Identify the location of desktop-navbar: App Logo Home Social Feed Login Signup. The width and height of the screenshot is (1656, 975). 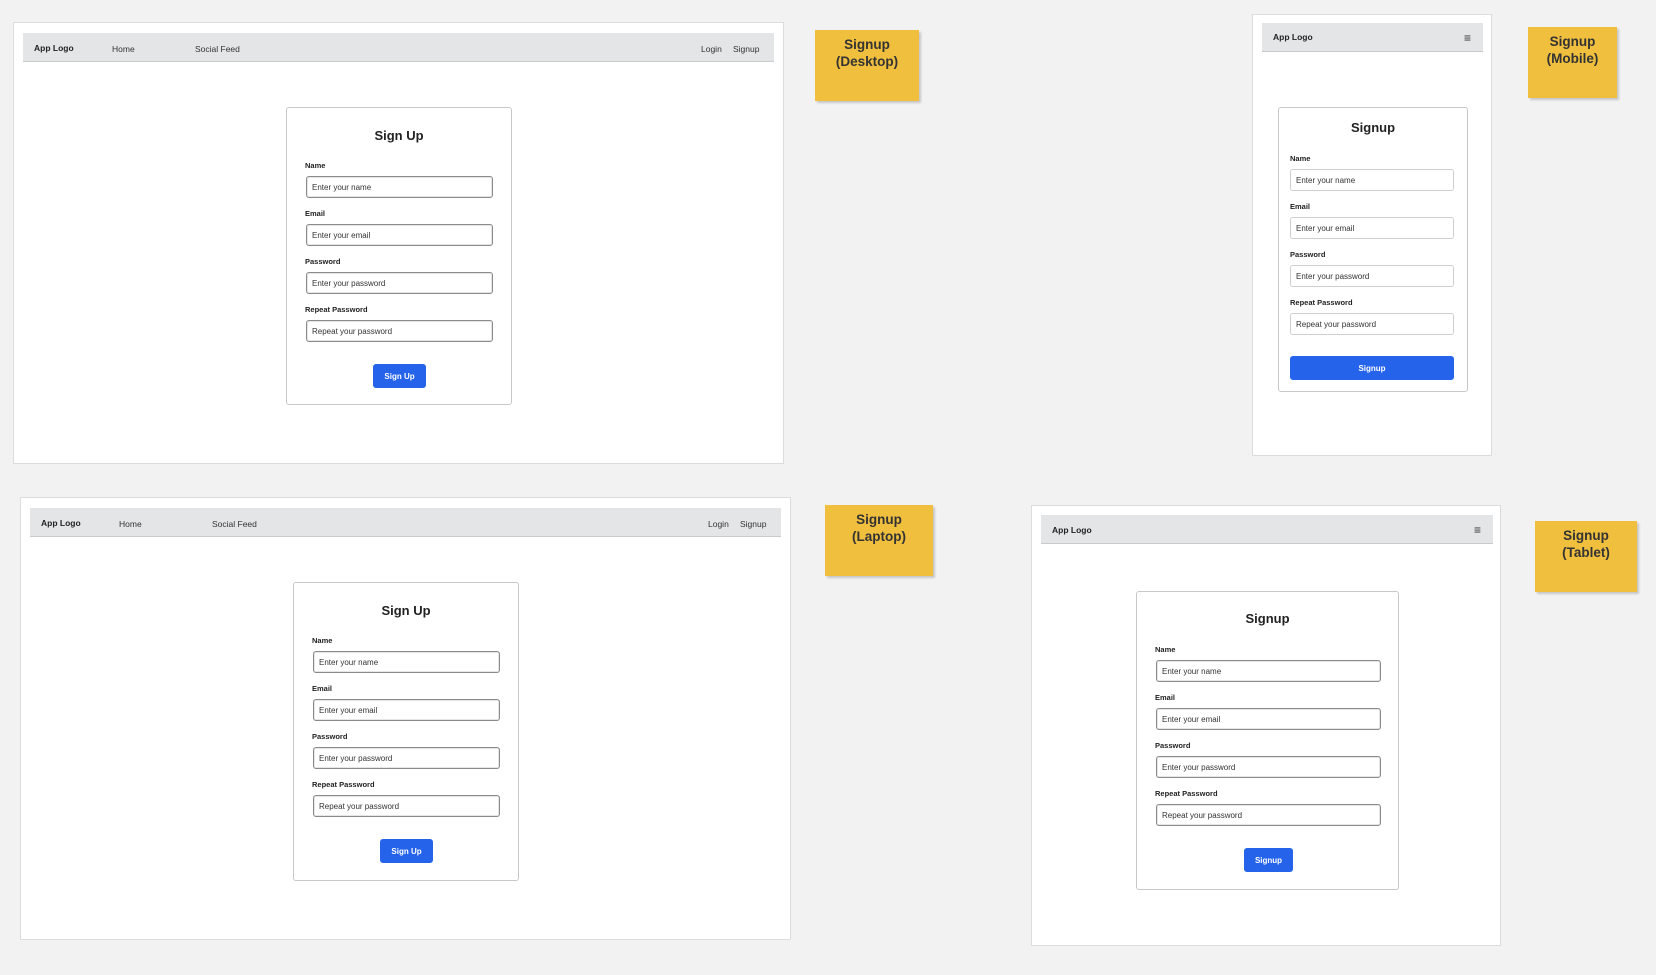
(398, 47).